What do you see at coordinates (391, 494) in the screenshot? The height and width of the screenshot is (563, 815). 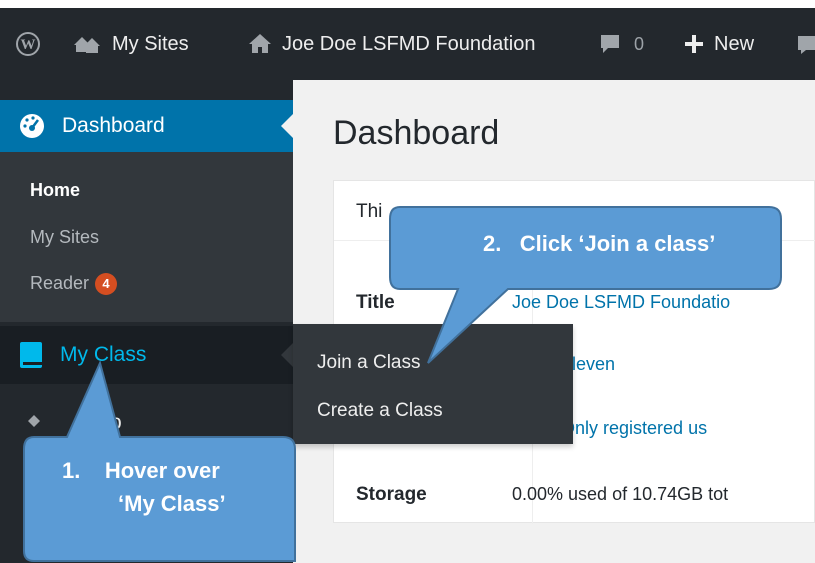 I see `row-label: Storage` at bounding box center [391, 494].